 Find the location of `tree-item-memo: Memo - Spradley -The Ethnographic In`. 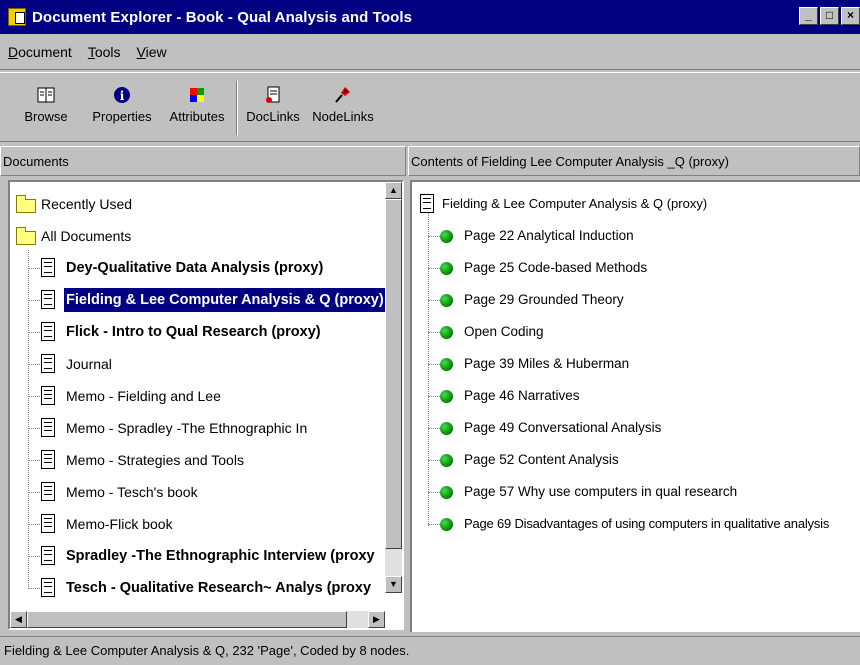

tree-item-memo: Memo - Spradley -The Ethnographic In is located at coordinates (197, 428).